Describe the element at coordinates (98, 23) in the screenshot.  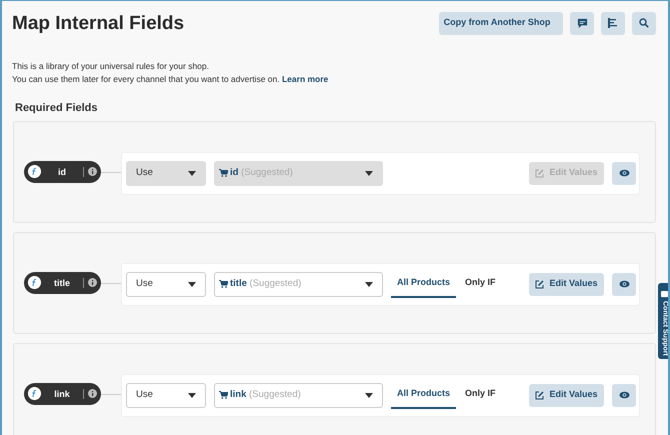
I see `page-title: Map Internal Fields` at that location.